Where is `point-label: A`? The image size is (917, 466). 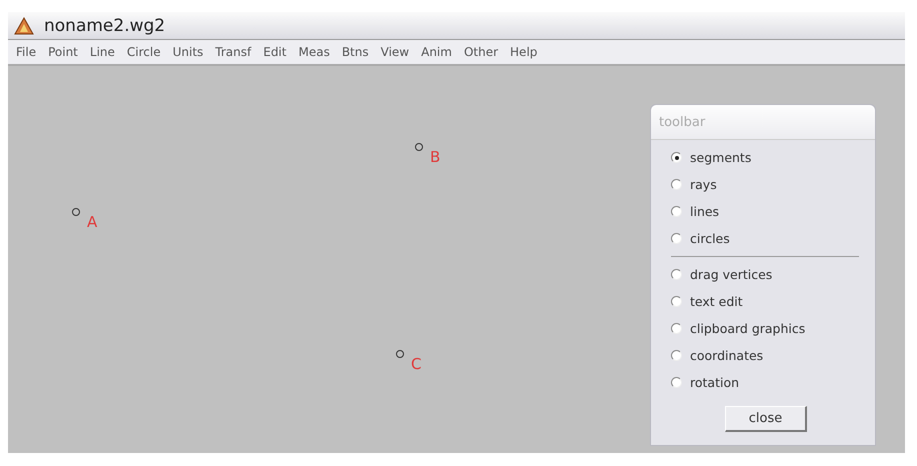
point-label: A is located at coordinates (92, 222).